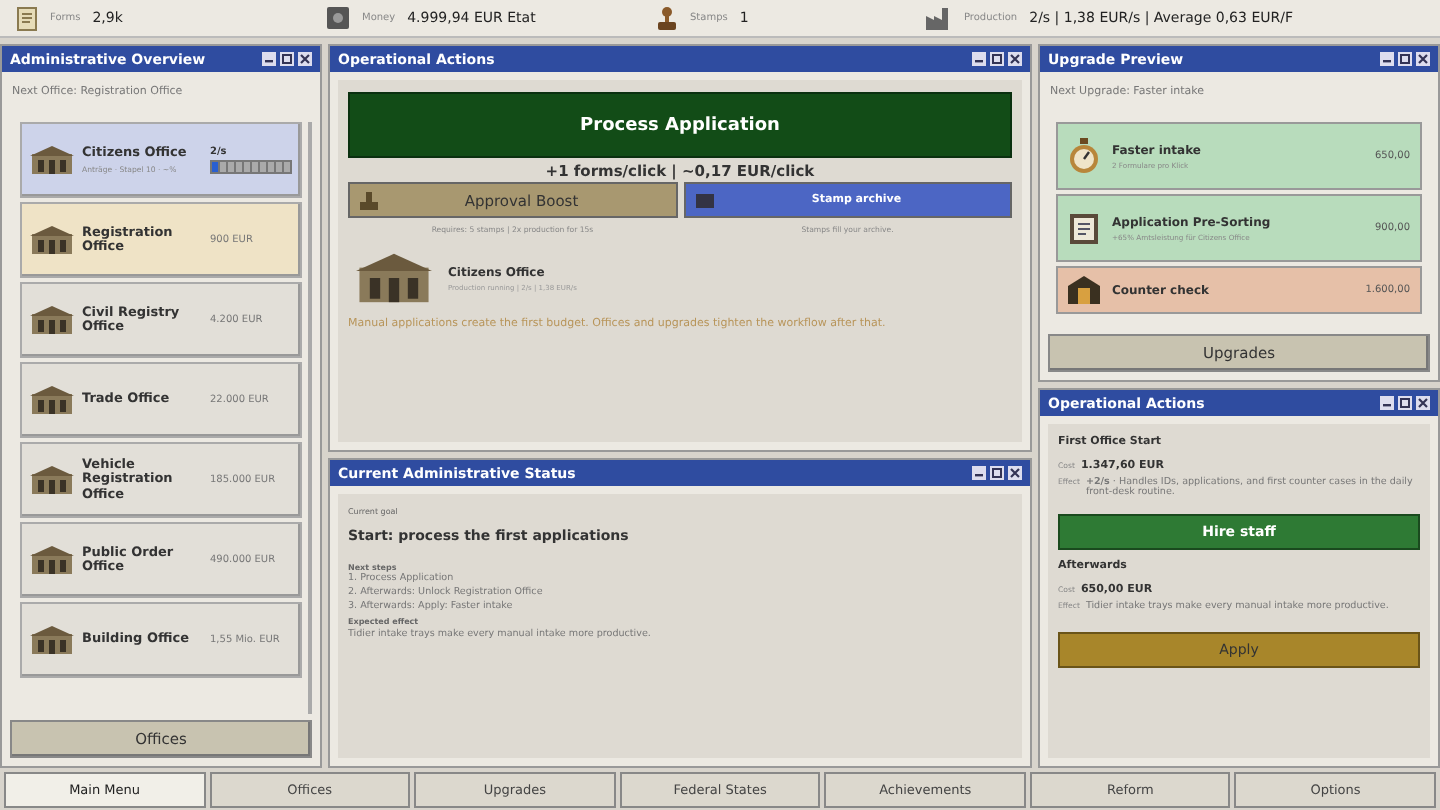 The width and height of the screenshot is (1440, 810). What do you see at coordinates (1084, 290) in the screenshot?
I see `booth-icon` at bounding box center [1084, 290].